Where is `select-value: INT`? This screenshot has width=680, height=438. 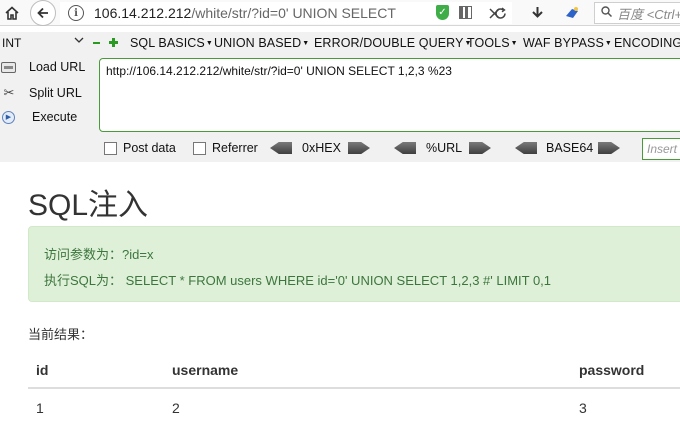 select-value: INT is located at coordinates (12, 43).